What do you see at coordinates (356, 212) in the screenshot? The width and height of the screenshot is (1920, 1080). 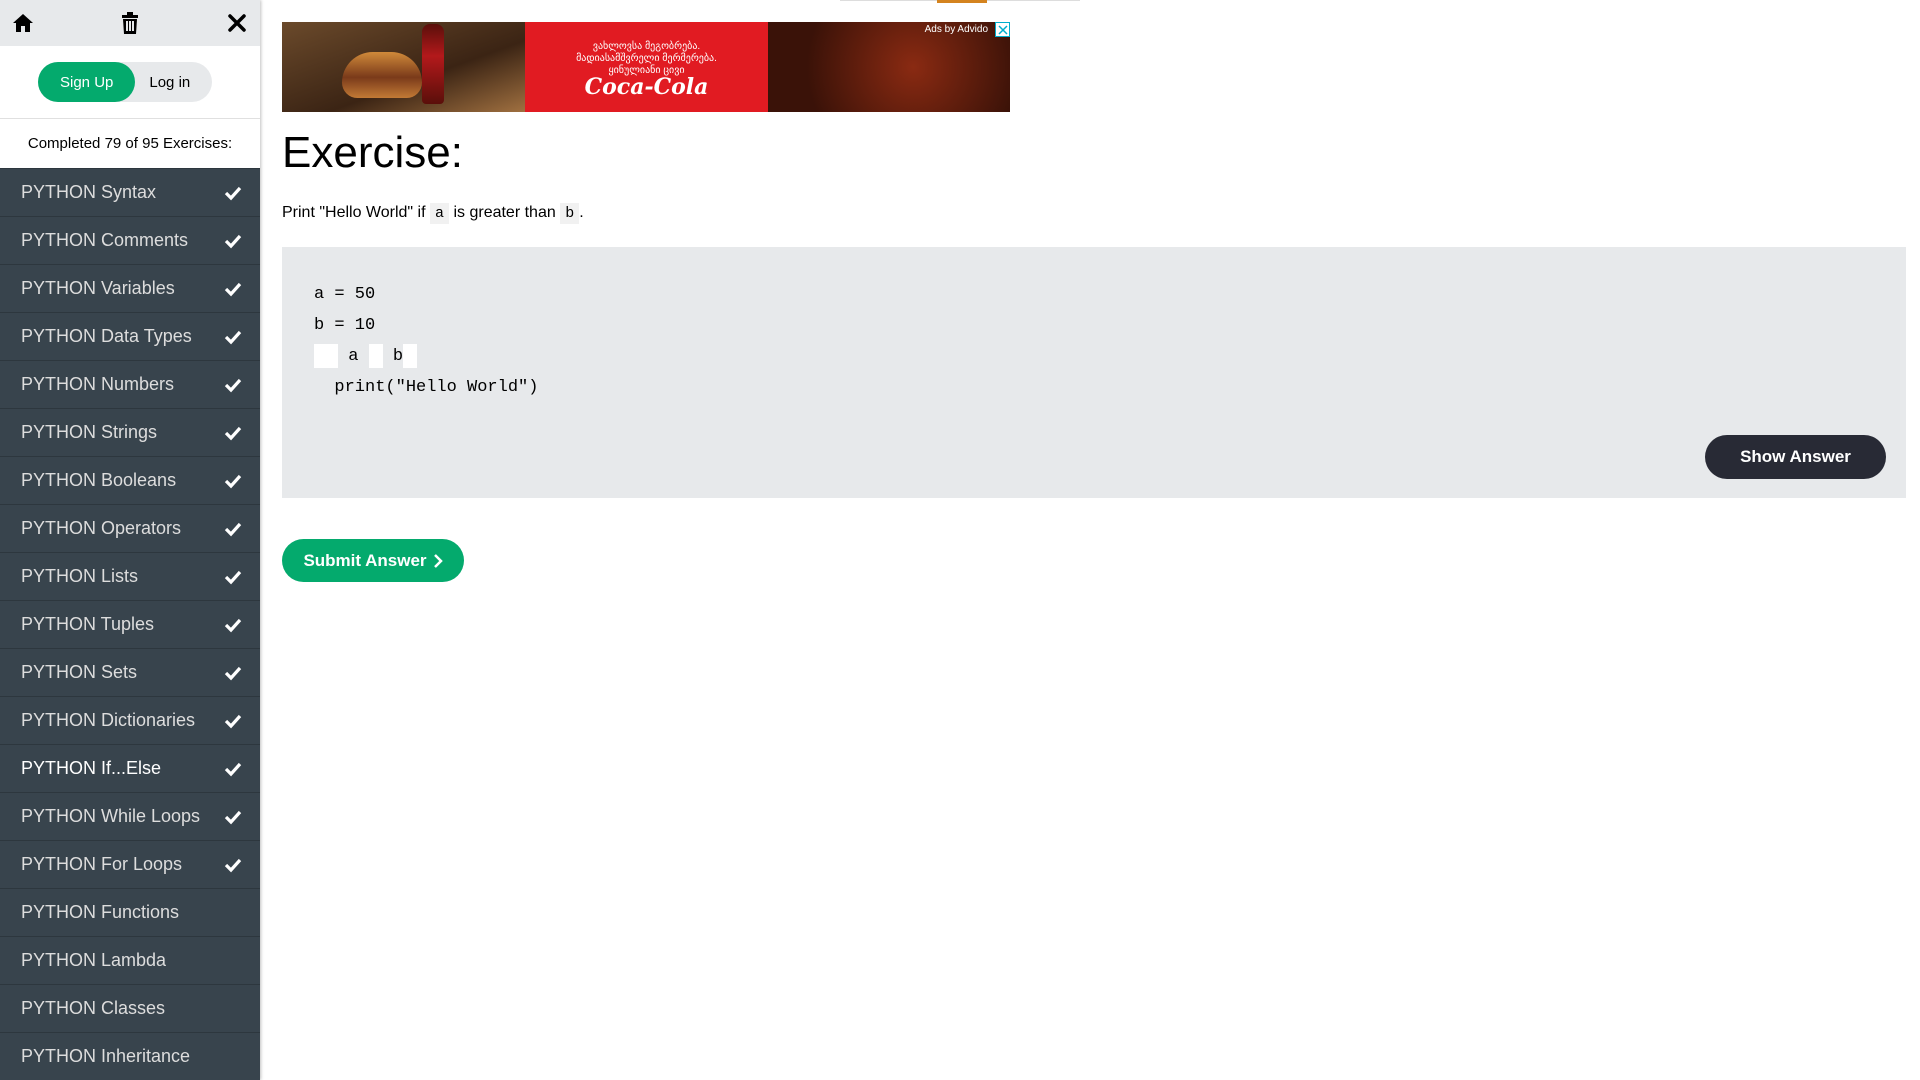 I see `desc-text: Print "Hello World" if` at bounding box center [356, 212].